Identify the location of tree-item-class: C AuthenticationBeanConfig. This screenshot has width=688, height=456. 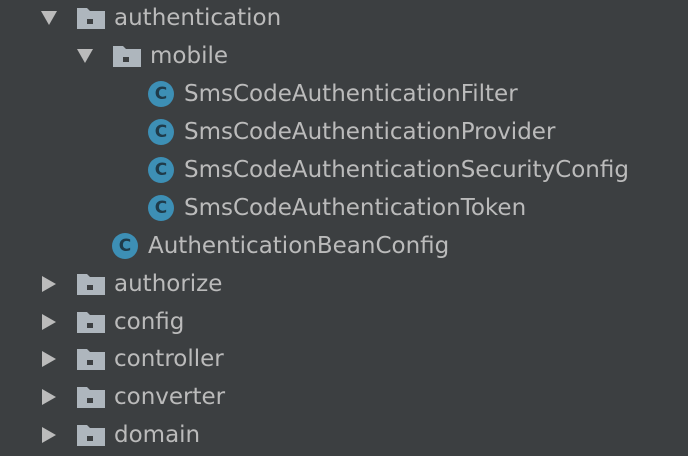
(280, 246).